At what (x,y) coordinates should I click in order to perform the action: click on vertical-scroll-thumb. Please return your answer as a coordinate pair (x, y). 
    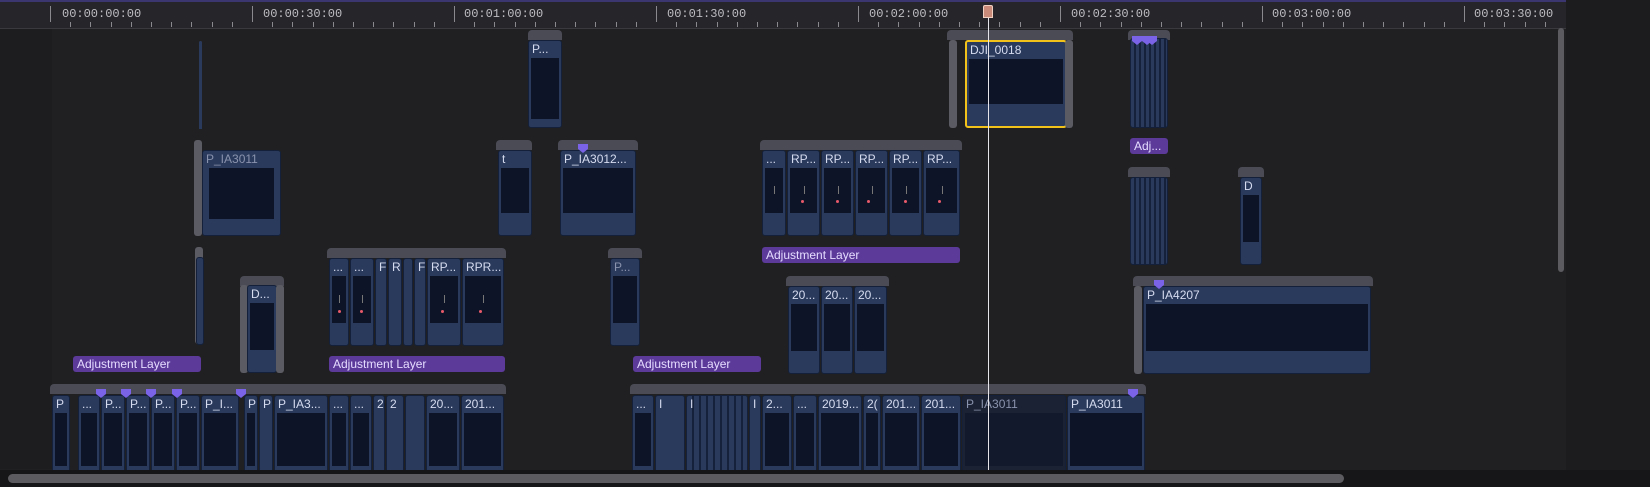
    Looking at the image, I should click on (1561, 150).